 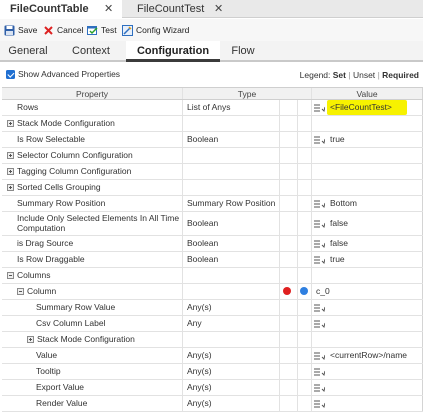 What do you see at coordinates (212, 276) in the screenshot?
I see `grid-row-columns: Columns` at bounding box center [212, 276].